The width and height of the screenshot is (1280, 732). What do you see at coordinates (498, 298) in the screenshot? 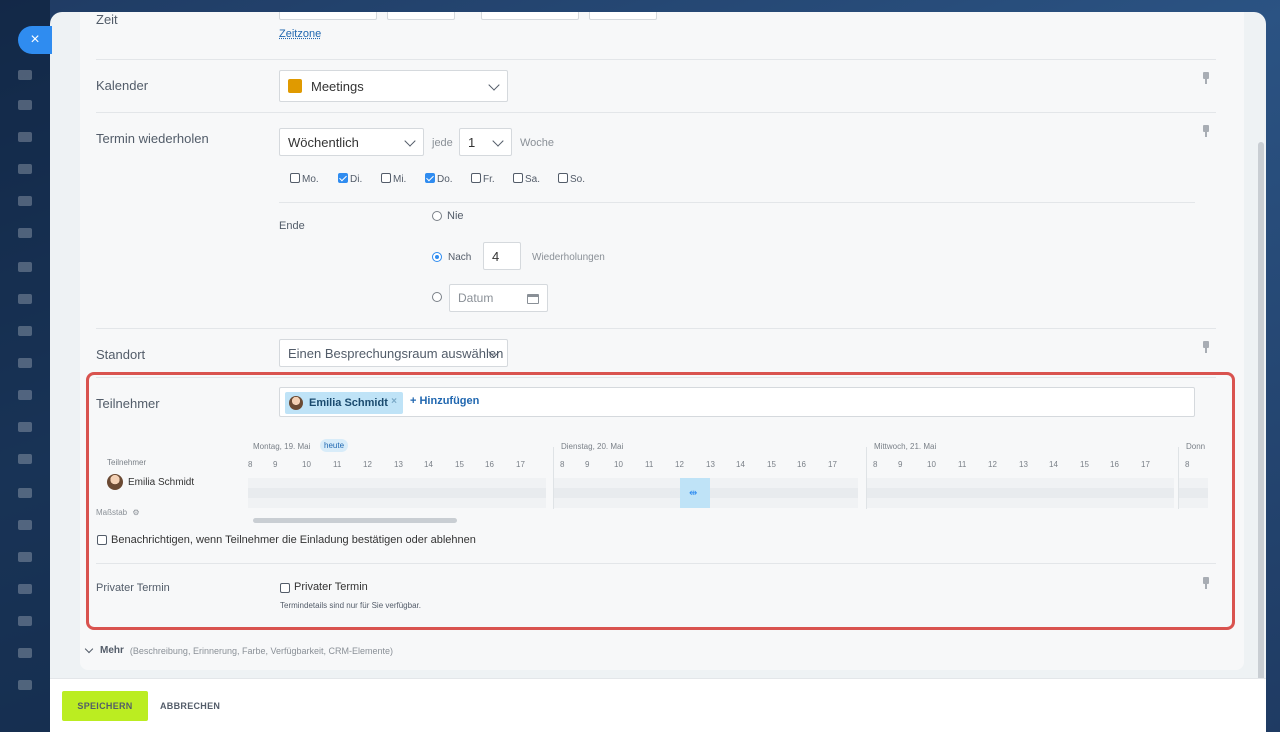
I see `end-date-input: Datum` at bounding box center [498, 298].